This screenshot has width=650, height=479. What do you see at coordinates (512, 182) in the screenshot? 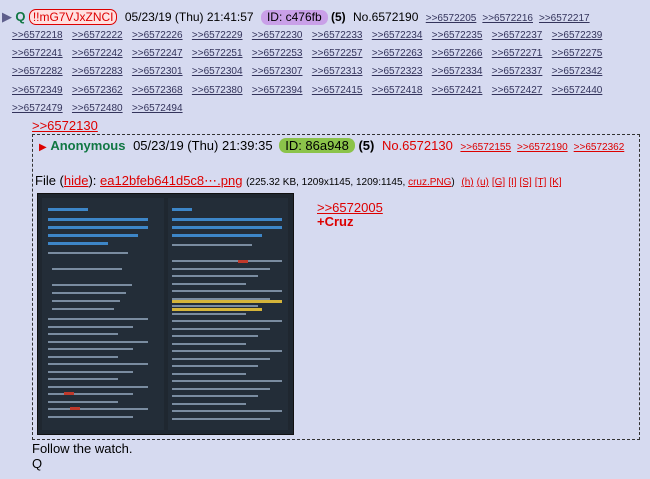
I see `file-tool-link: [I]` at bounding box center [512, 182].